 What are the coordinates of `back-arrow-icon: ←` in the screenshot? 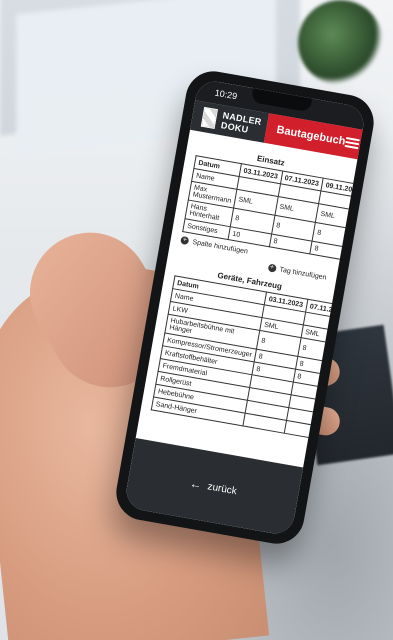 It's located at (195, 484).